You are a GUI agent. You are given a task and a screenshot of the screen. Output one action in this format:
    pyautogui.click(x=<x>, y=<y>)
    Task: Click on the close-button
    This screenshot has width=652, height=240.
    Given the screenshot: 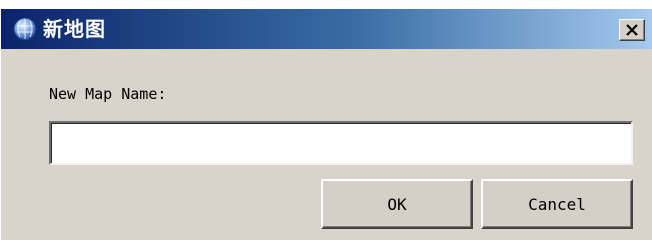 What is the action you would take?
    pyautogui.click(x=632, y=30)
    